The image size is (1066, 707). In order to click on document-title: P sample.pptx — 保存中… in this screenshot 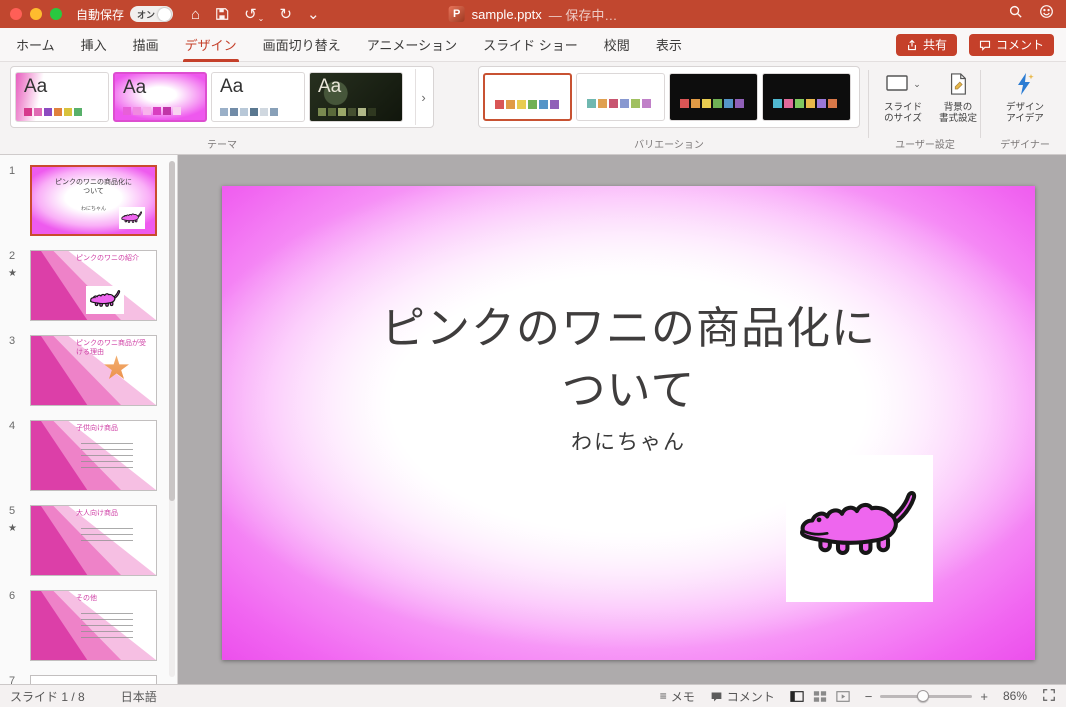, I will do `click(533, 14)`.